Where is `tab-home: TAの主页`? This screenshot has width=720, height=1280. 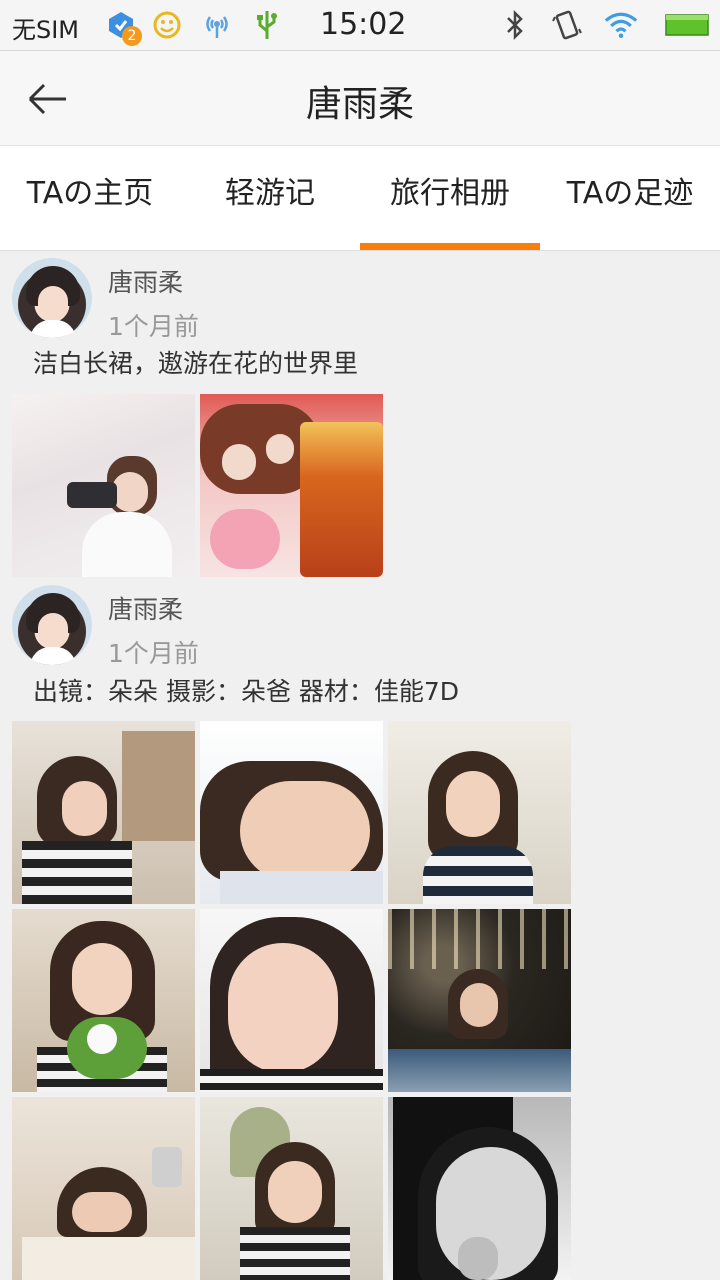
tab-home: TAの主页 is located at coordinates (90, 198).